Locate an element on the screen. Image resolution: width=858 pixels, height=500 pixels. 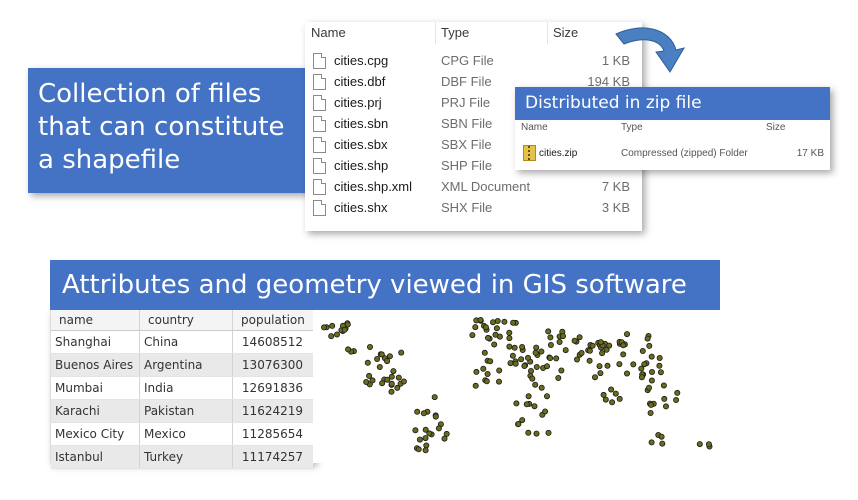
column-header-type: Type is located at coordinates (455, 33).